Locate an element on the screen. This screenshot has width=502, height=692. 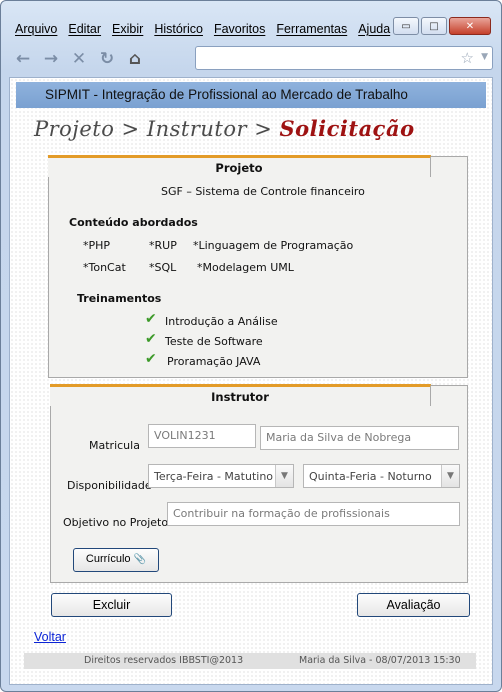
maximize-button: □ is located at coordinates (434, 26).